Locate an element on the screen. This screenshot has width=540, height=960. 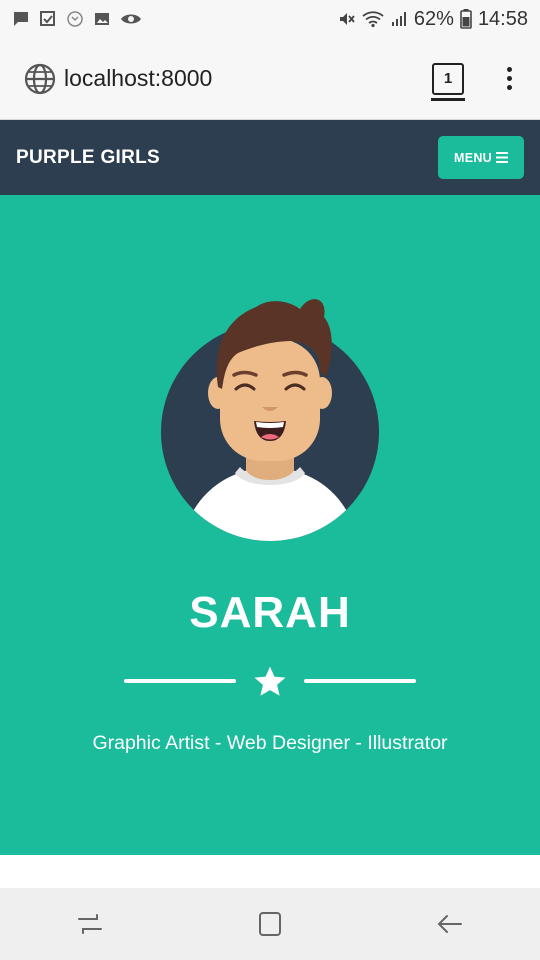
star-icon is located at coordinates (270, 681).